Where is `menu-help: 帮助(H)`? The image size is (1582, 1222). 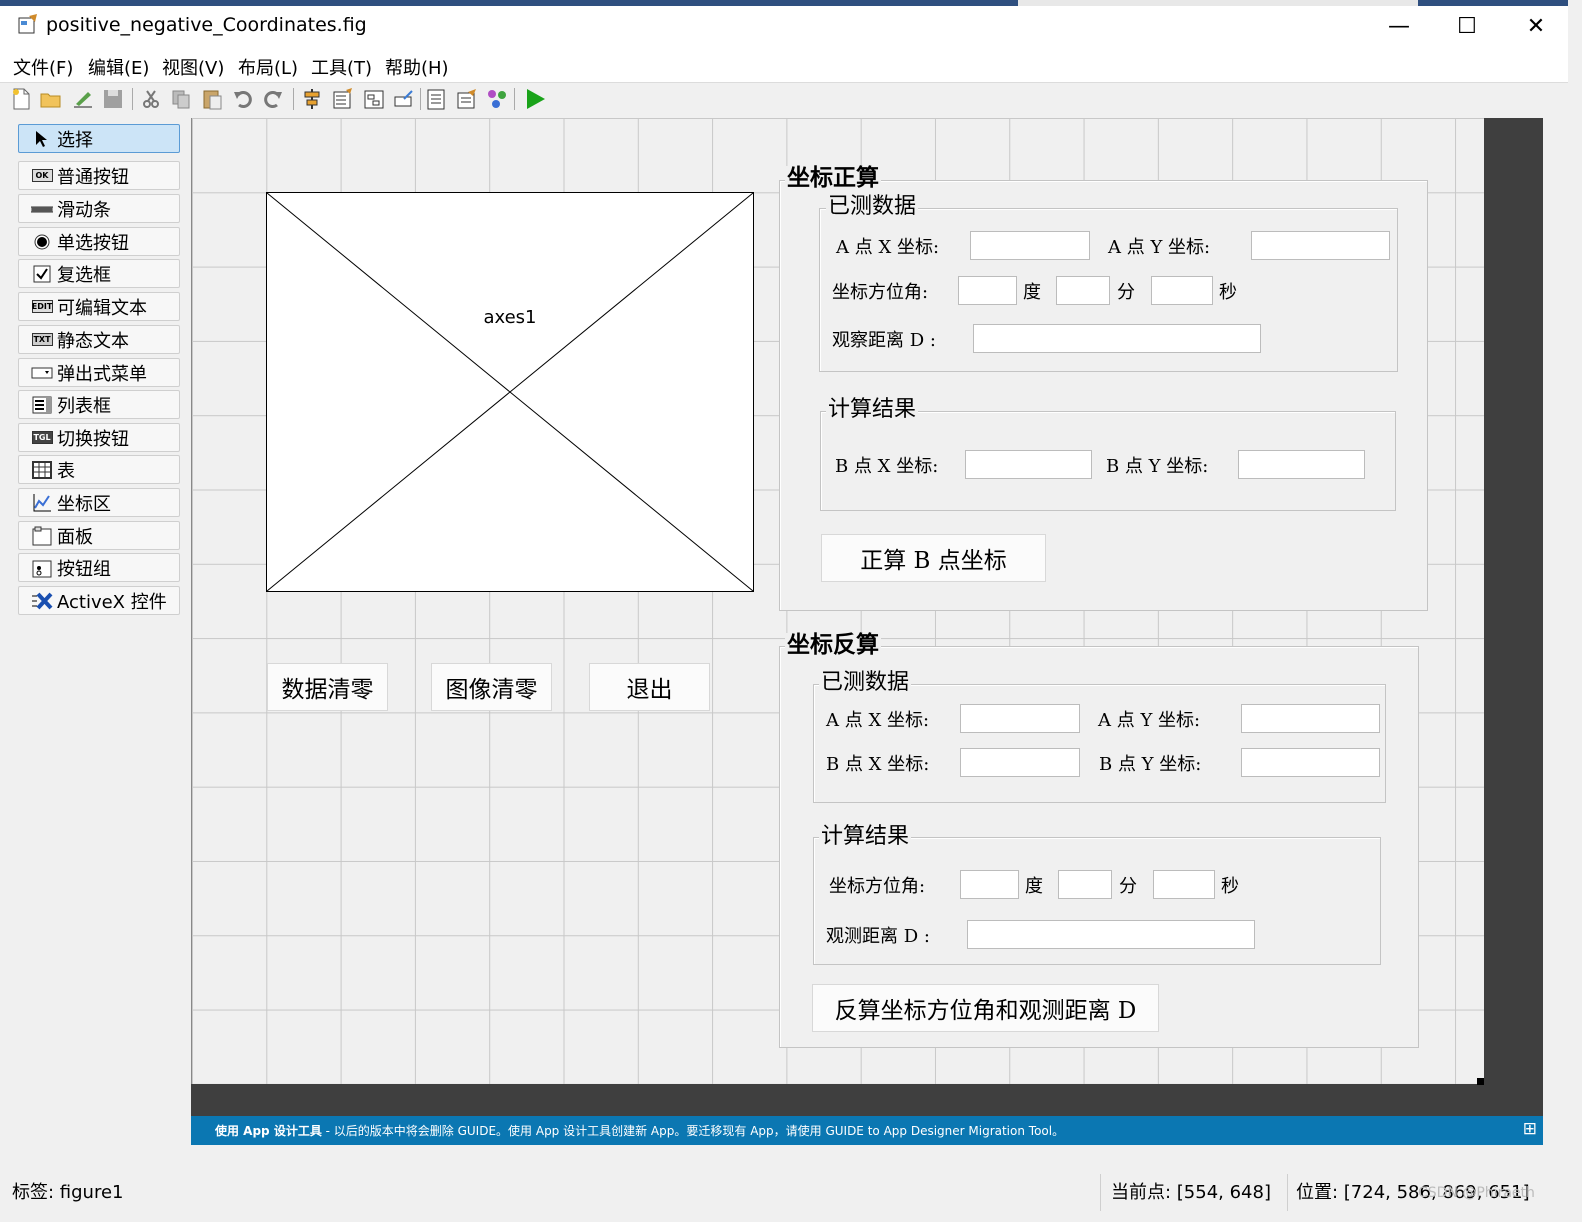 menu-help: 帮助(H) is located at coordinates (417, 67).